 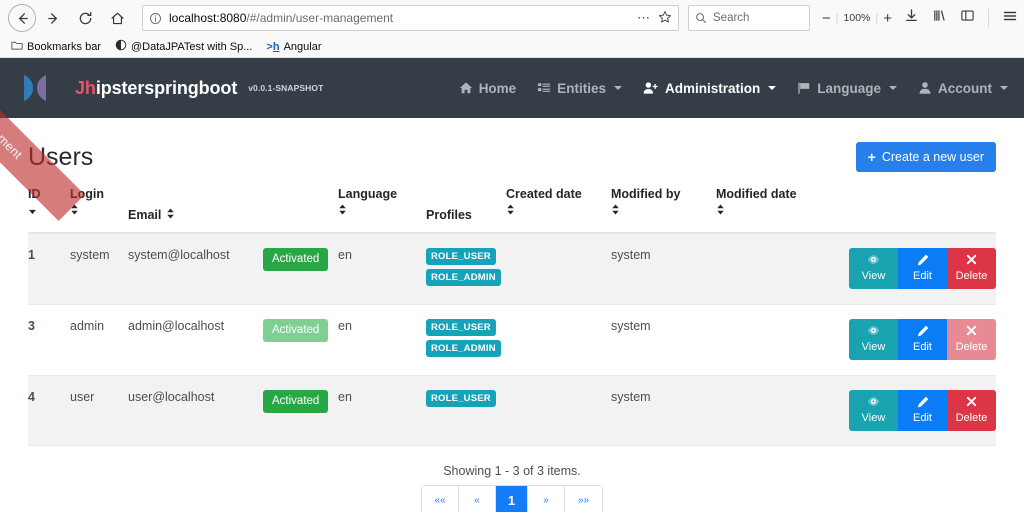 I want to click on pencil-icon, so click(x=922, y=403).